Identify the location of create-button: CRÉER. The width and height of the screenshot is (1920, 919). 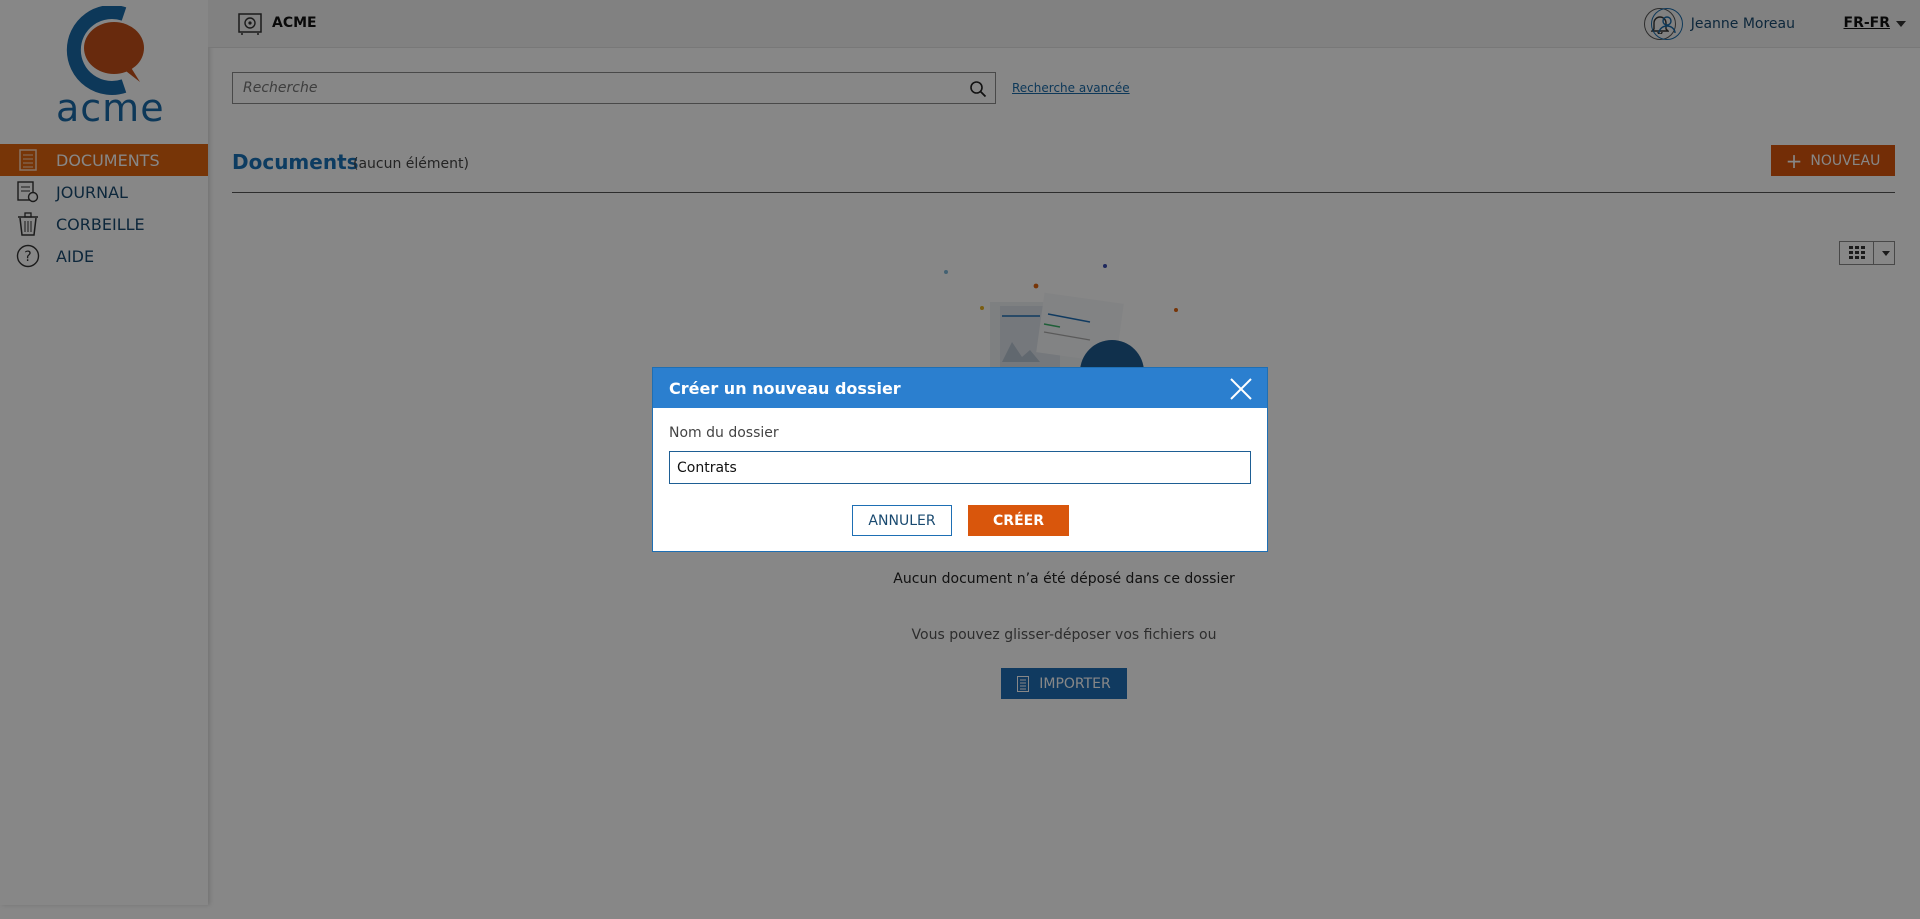
(1018, 520).